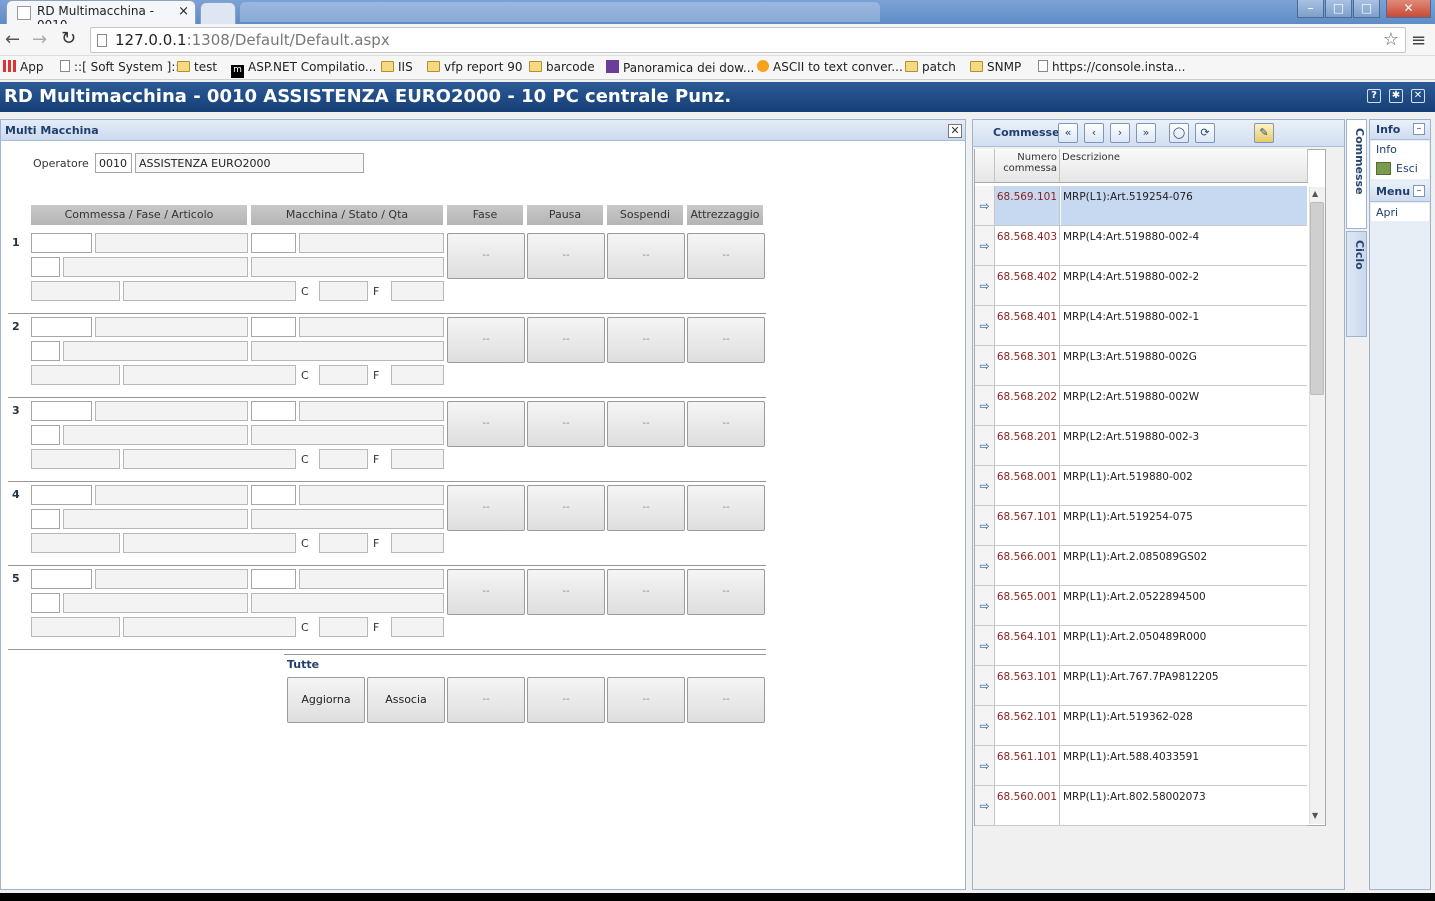 This screenshot has width=1435, height=901. Describe the element at coordinates (1408, 9) in the screenshot. I see `window-close-button: ✕` at that location.